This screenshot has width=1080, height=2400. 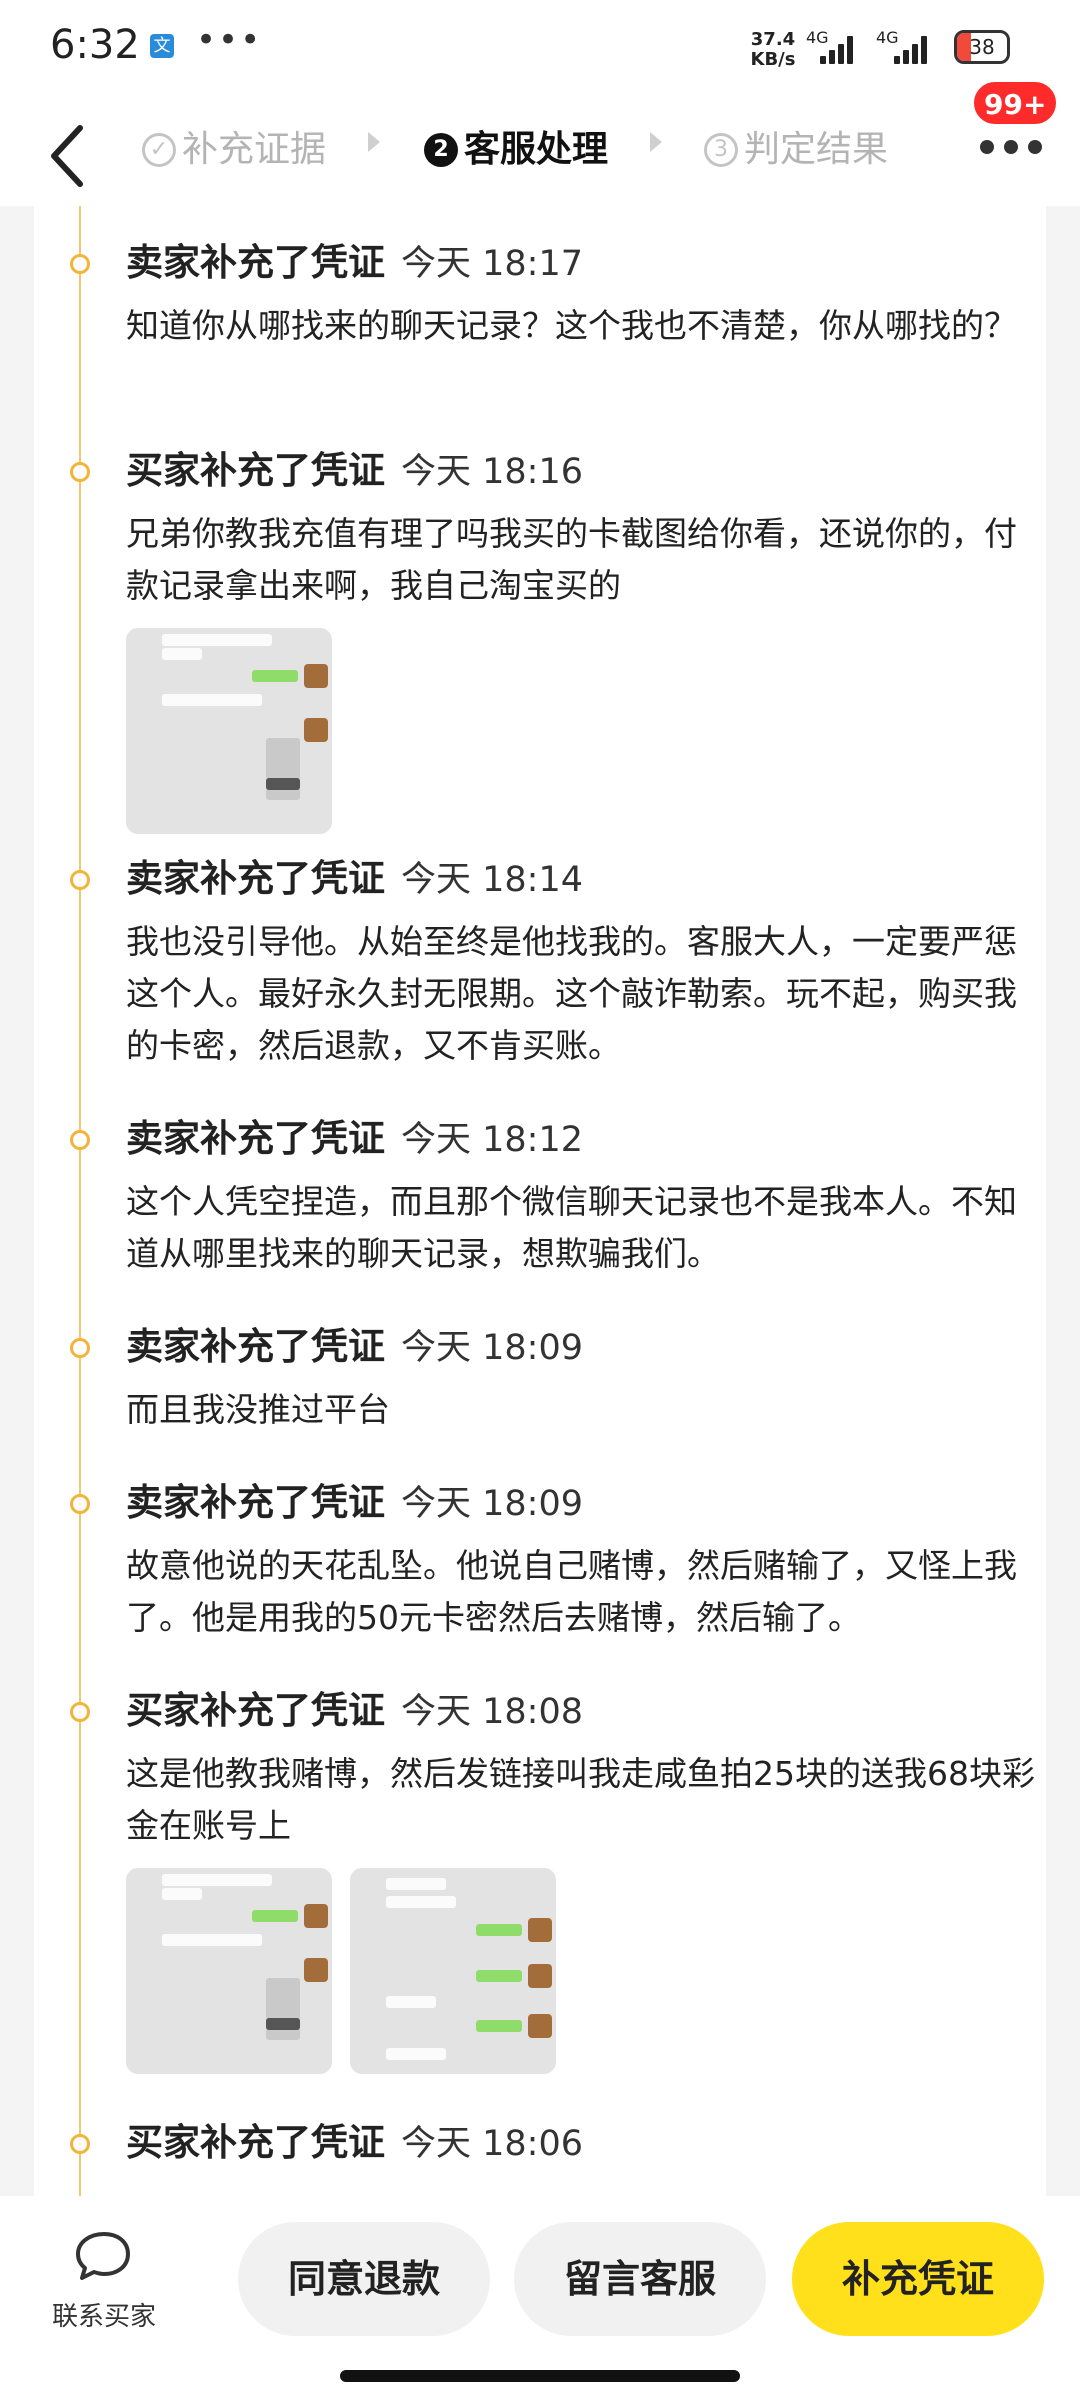 I want to click on battery-level: 38, so click(x=982, y=47).